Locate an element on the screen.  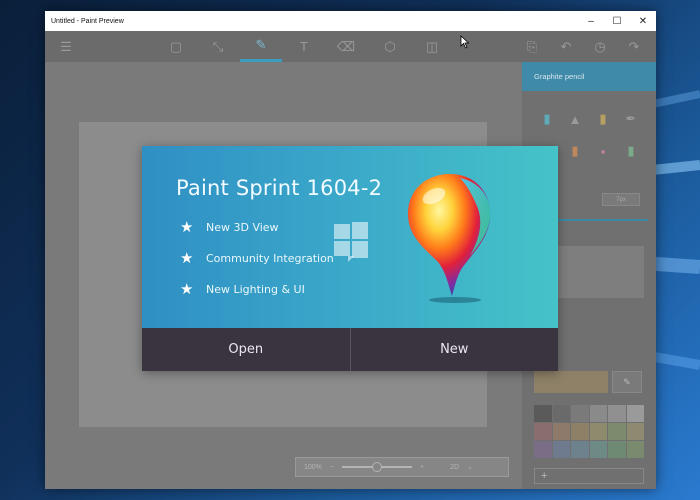
history-icon: ◷ is located at coordinates (600, 46).